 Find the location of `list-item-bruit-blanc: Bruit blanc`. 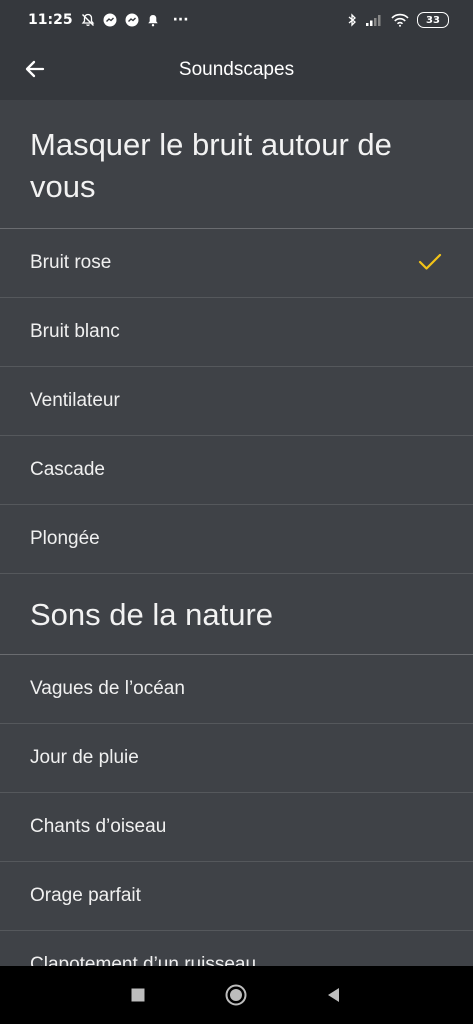

list-item-bruit-blanc: Bruit blanc is located at coordinates (236, 332).